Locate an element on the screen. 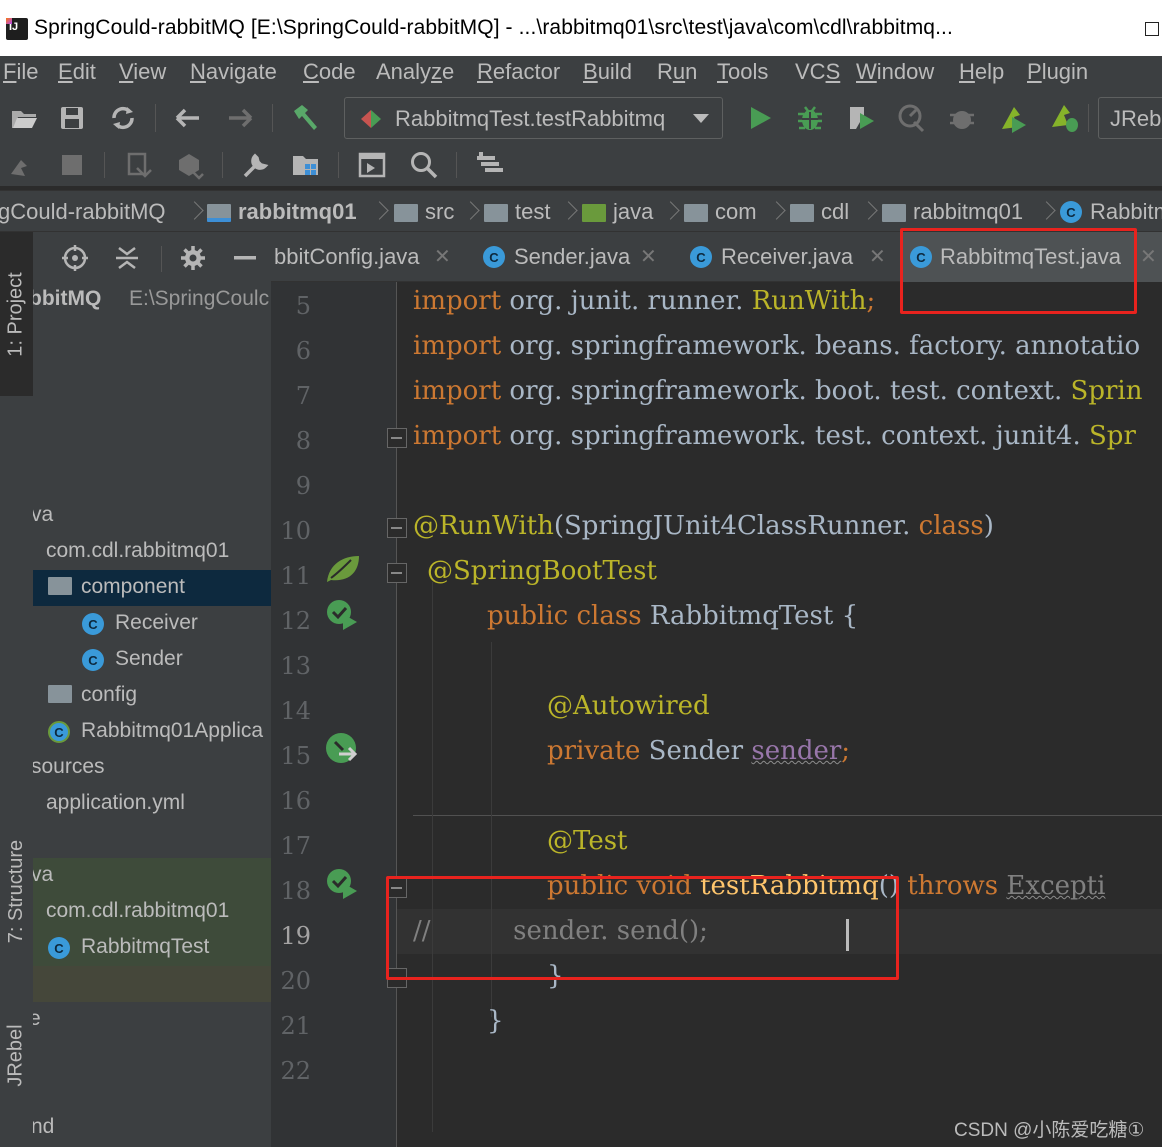 The width and height of the screenshot is (1162, 1147). menu-run: Run is located at coordinates (677, 72).